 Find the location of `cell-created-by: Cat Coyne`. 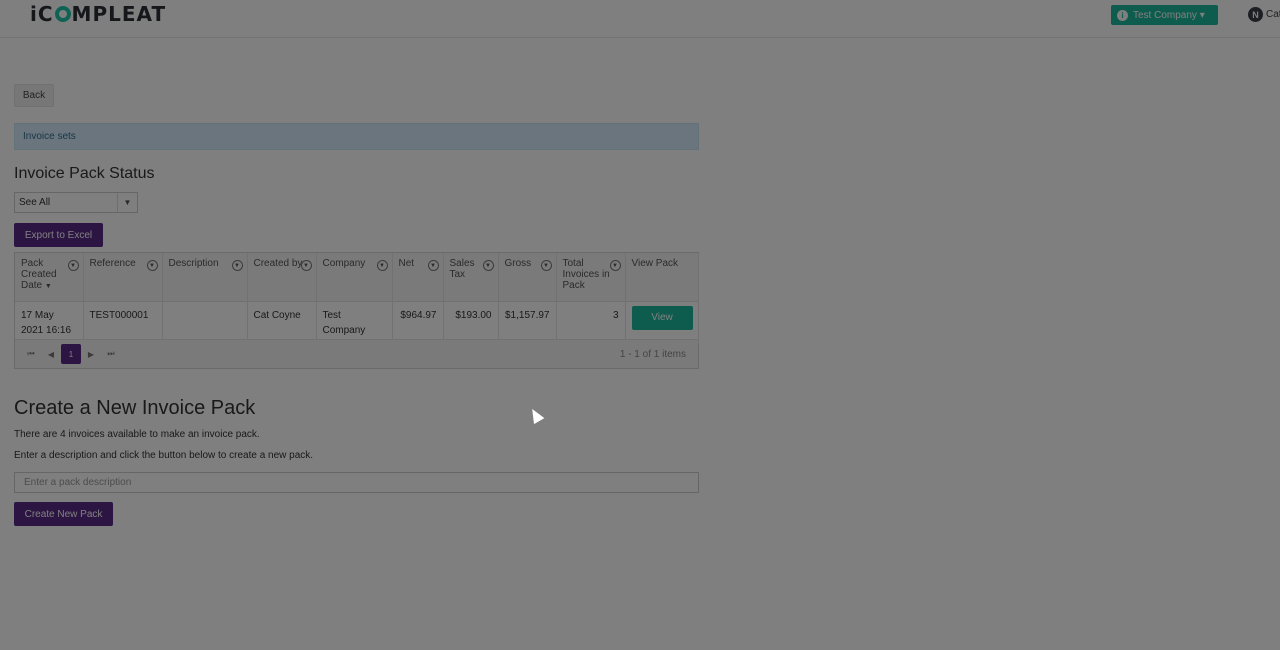

cell-created-by: Cat Coyne is located at coordinates (282, 322).